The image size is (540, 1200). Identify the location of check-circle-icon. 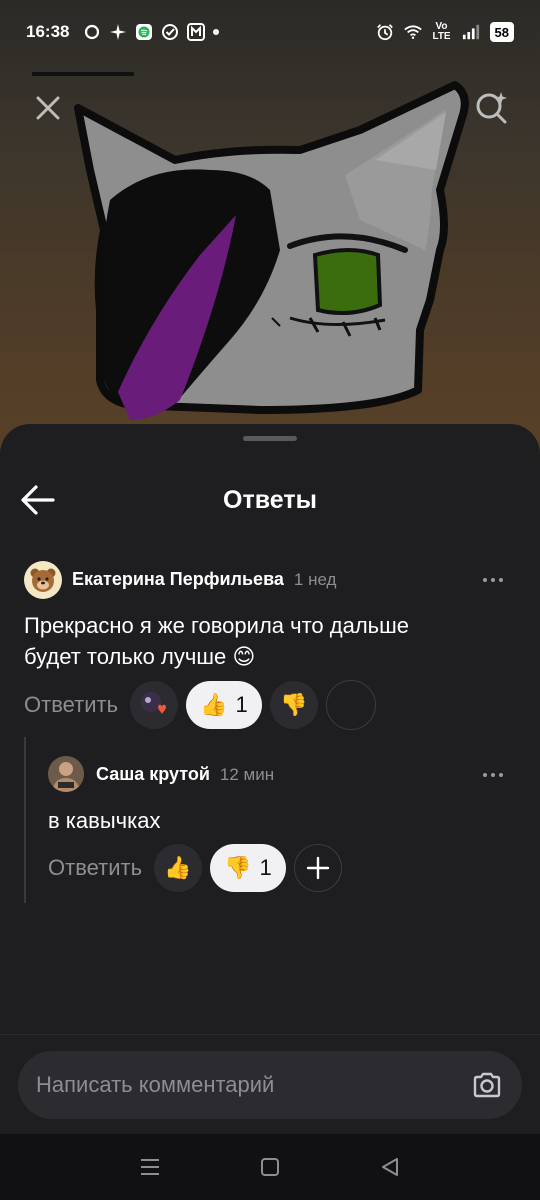
(170, 32).